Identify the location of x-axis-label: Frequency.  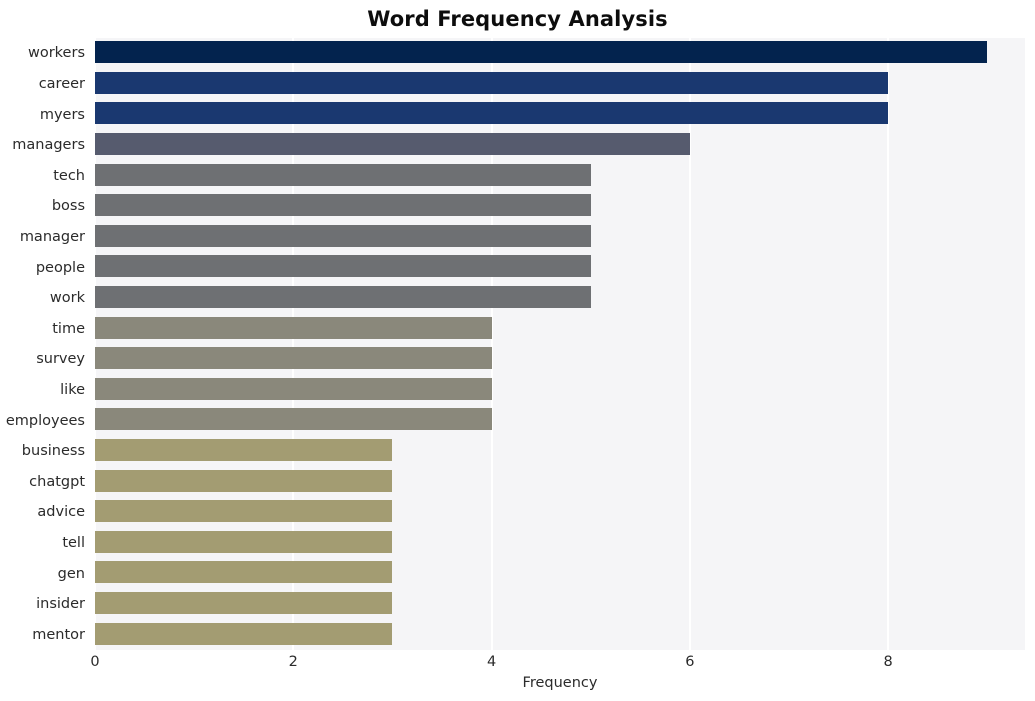
(560, 683).